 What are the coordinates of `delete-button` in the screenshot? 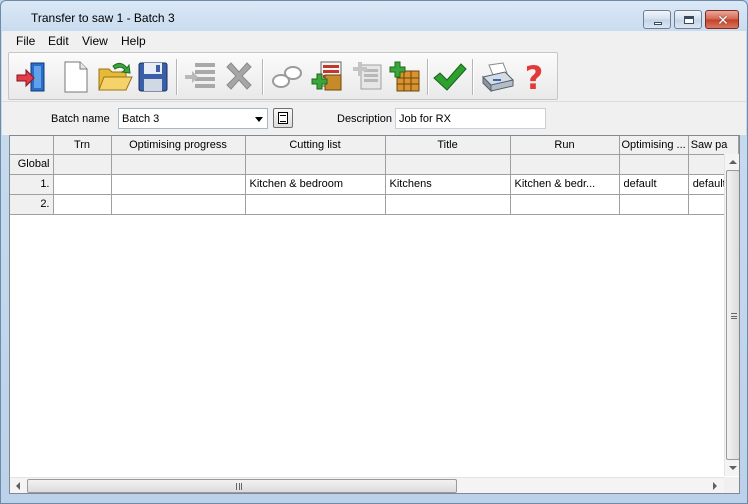 It's located at (239, 77).